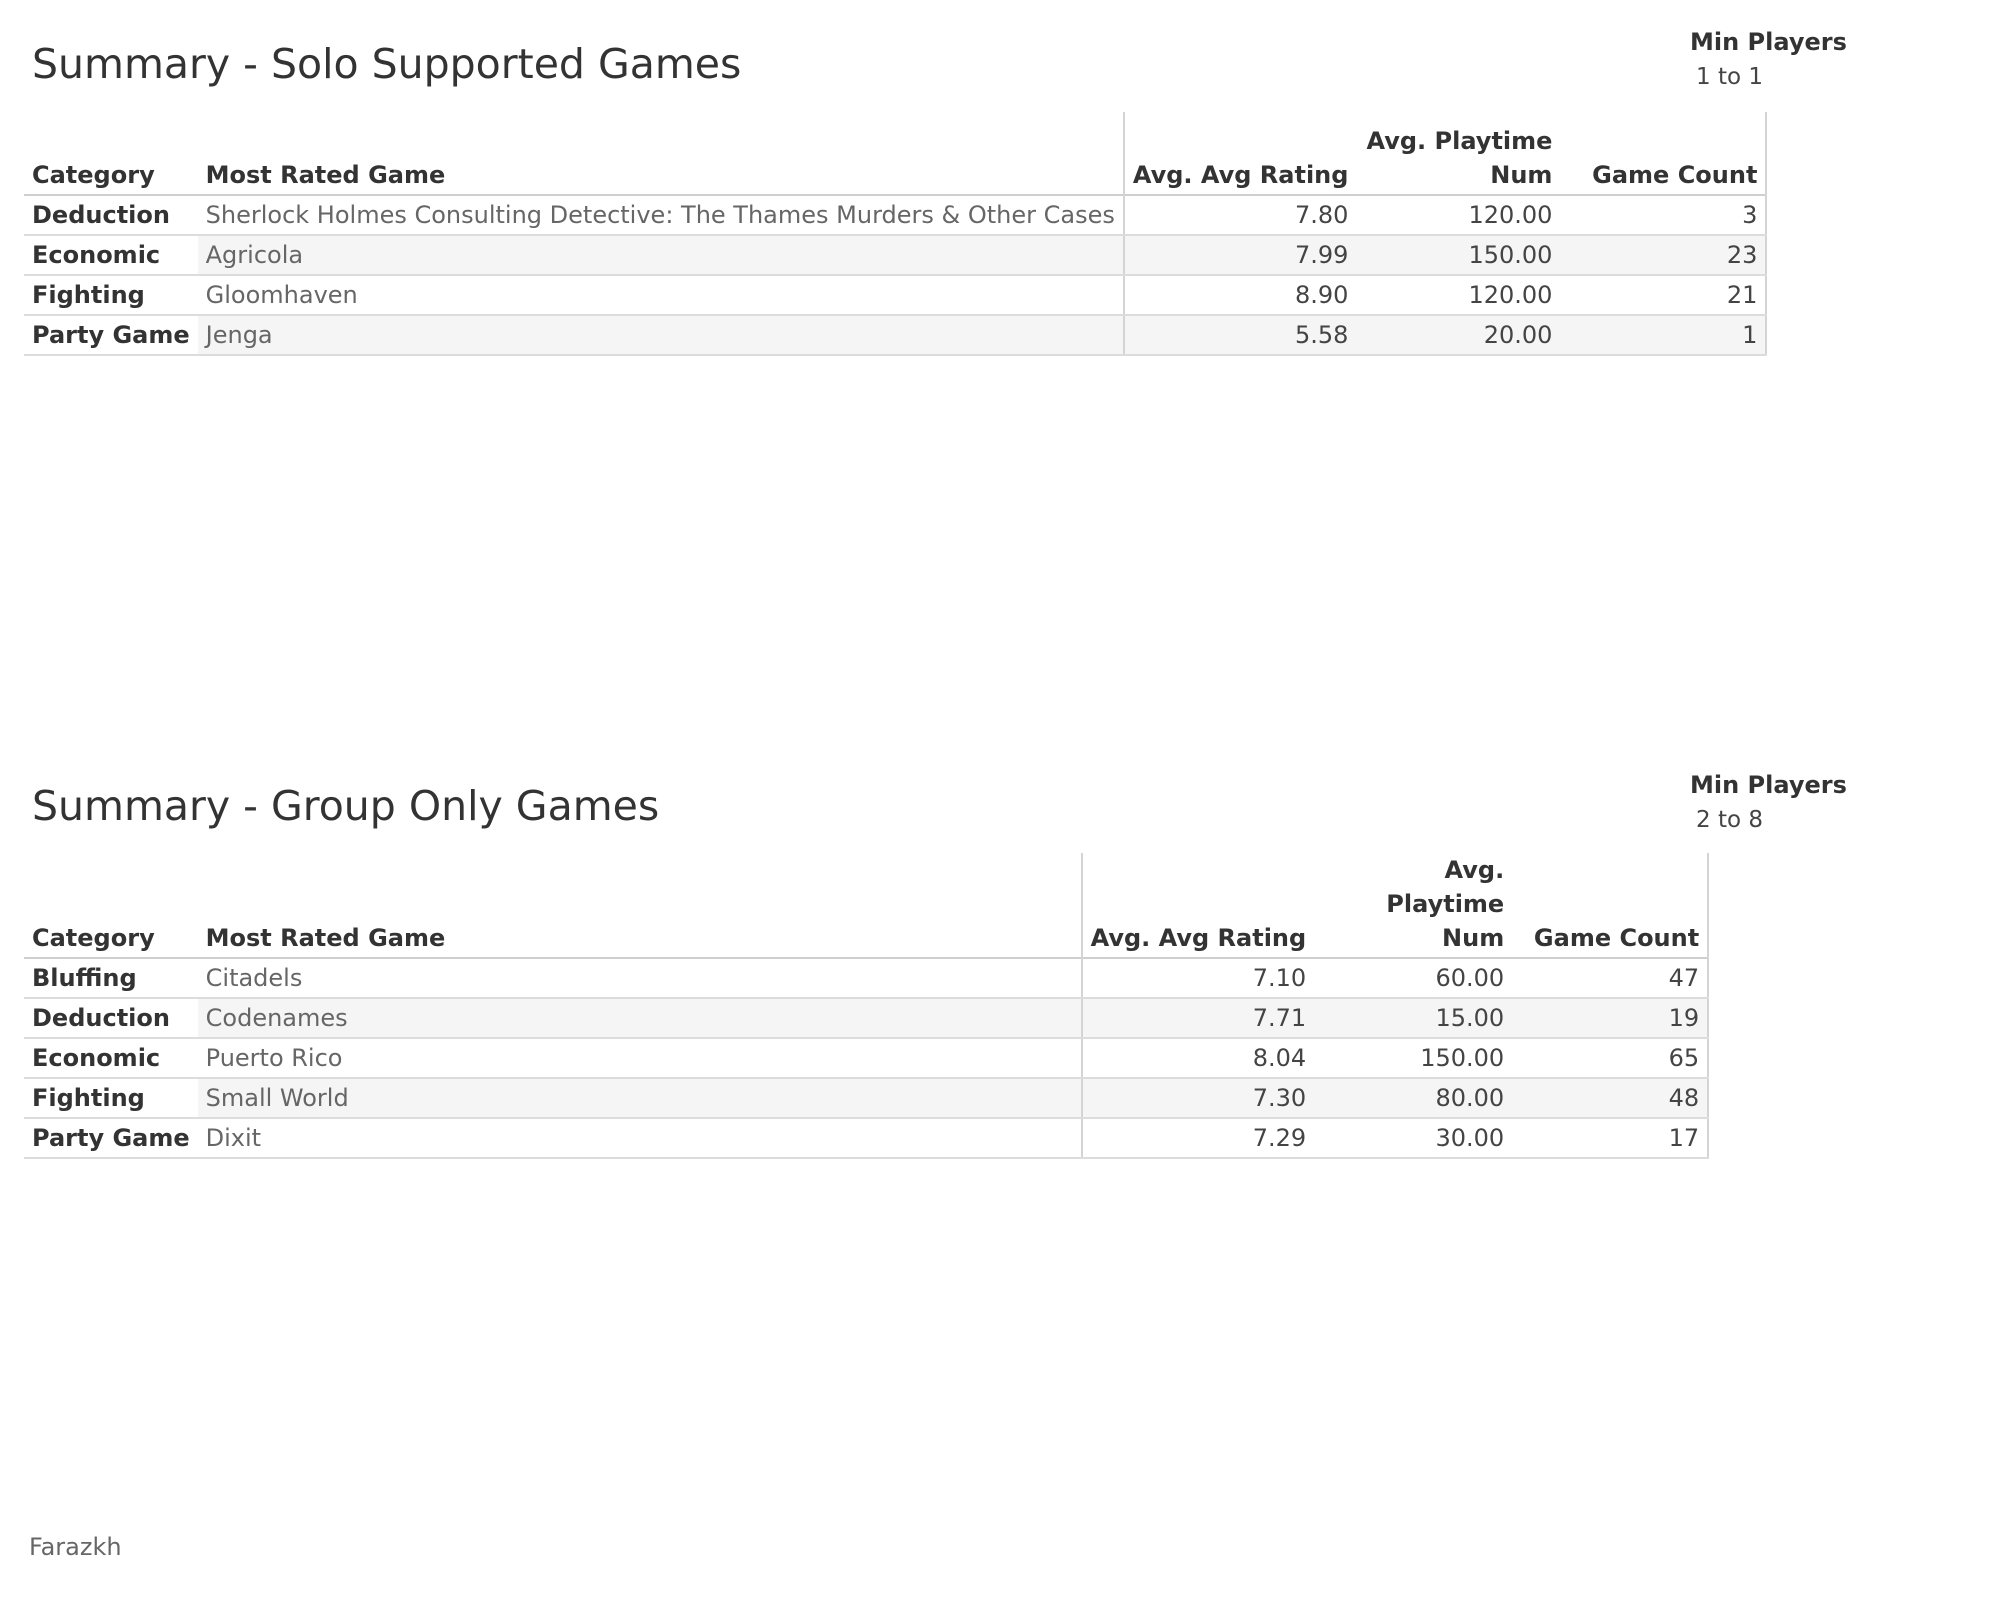 The height and width of the screenshot is (1600, 2000). I want to click on avg-rating-cell: 7.29, so click(1197, 1138).